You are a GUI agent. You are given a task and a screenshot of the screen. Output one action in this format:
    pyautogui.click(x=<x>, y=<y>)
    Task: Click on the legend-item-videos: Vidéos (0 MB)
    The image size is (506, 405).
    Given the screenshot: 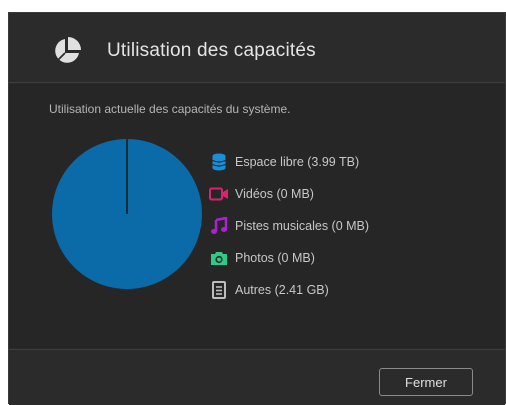 What is the action you would take?
    pyautogui.click(x=339, y=194)
    